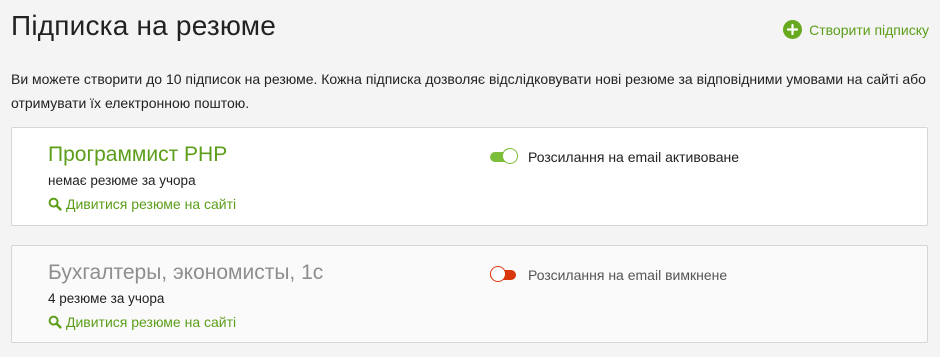 Image resolution: width=940 pixels, height=357 pixels. I want to click on toggle-switch-off, so click(504, 275).